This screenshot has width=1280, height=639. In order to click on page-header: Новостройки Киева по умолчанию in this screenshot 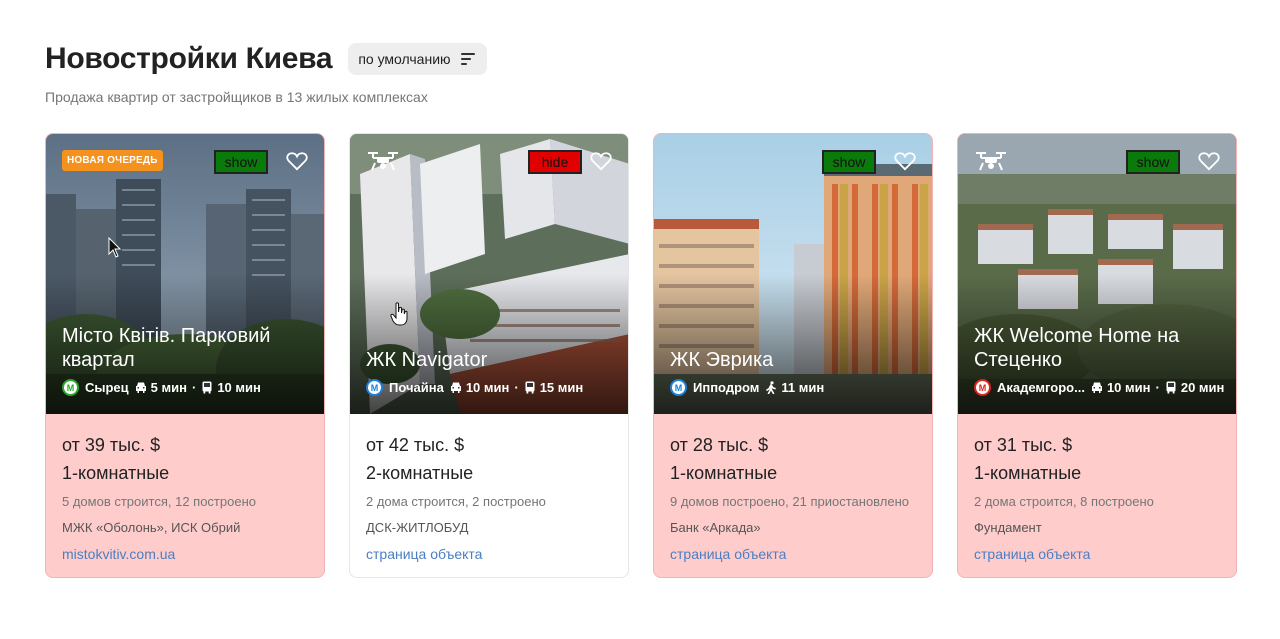, I will do `click(266, 59)`.